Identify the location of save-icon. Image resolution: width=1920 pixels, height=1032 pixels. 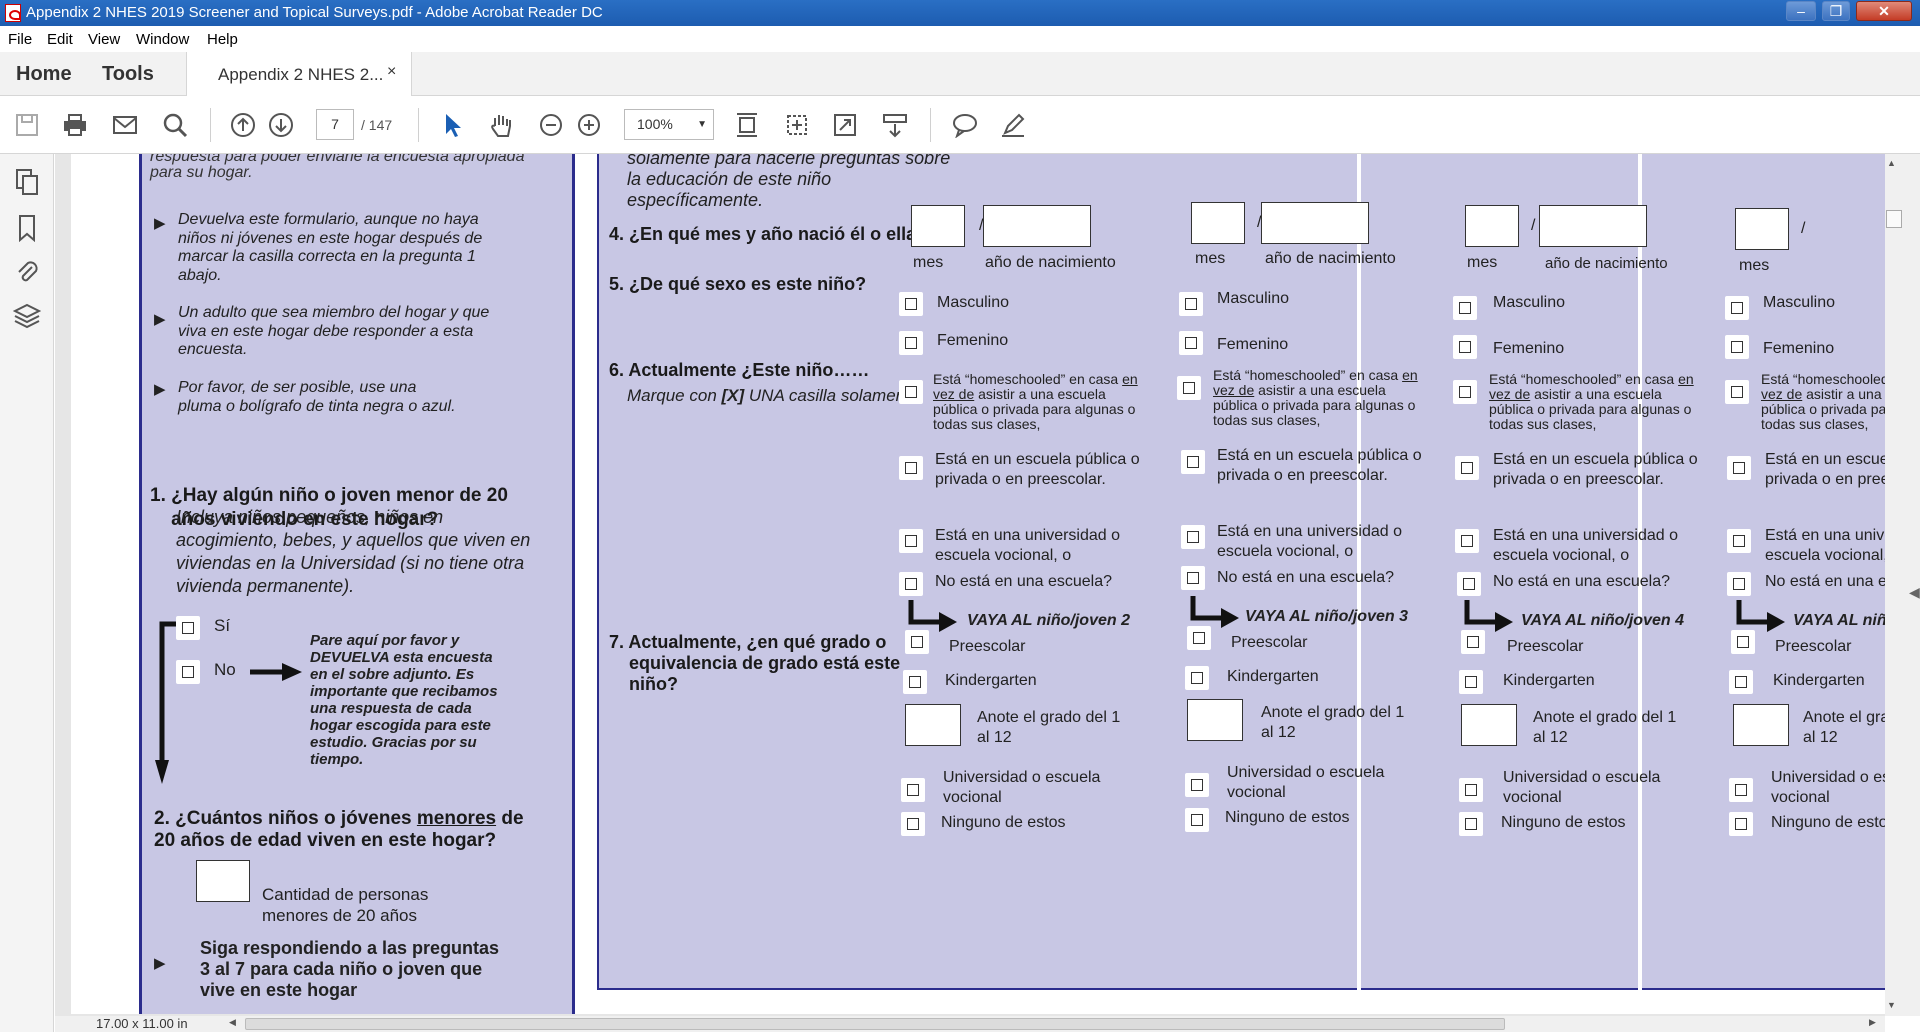
(27, 125).